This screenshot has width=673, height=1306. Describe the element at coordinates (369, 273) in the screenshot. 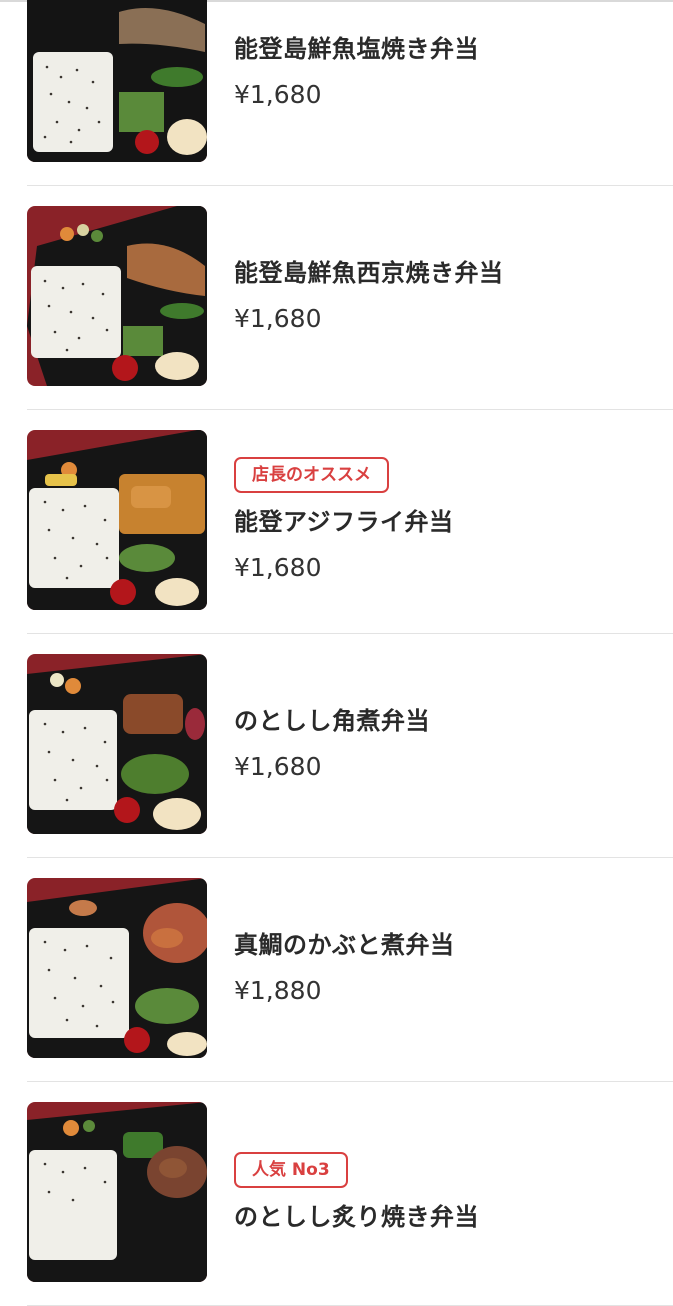

I see `menu-item-name: 能登島鮮魚西京焼き弁当` at that location.